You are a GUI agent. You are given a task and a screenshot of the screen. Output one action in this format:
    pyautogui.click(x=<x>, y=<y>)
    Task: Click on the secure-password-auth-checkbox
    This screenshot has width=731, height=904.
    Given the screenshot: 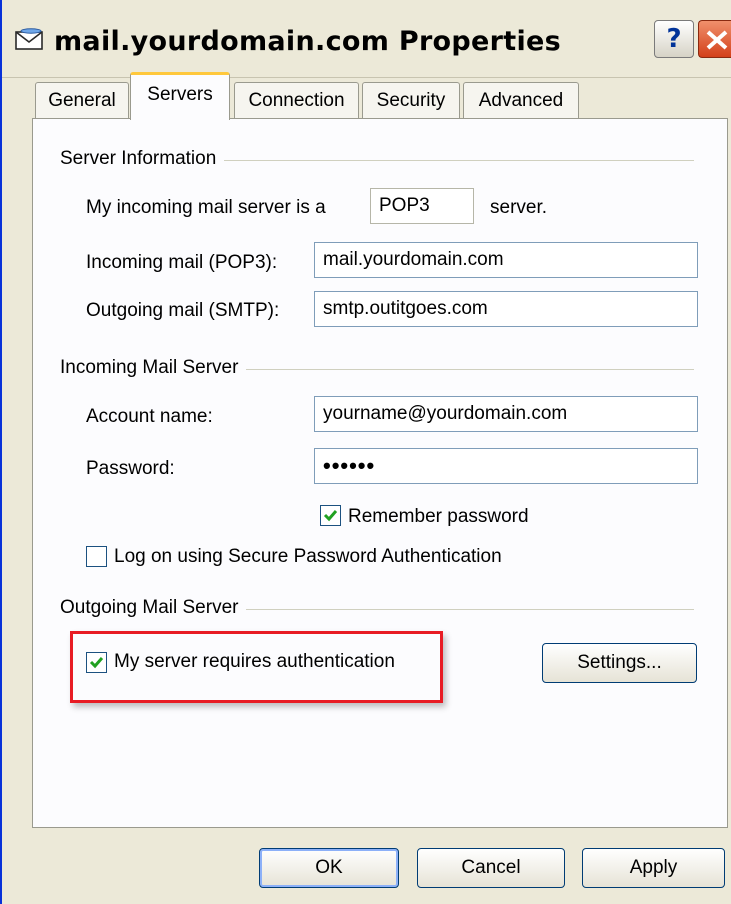 What is the action you would take?
    pyautogui.click(x=96, y=556)
    